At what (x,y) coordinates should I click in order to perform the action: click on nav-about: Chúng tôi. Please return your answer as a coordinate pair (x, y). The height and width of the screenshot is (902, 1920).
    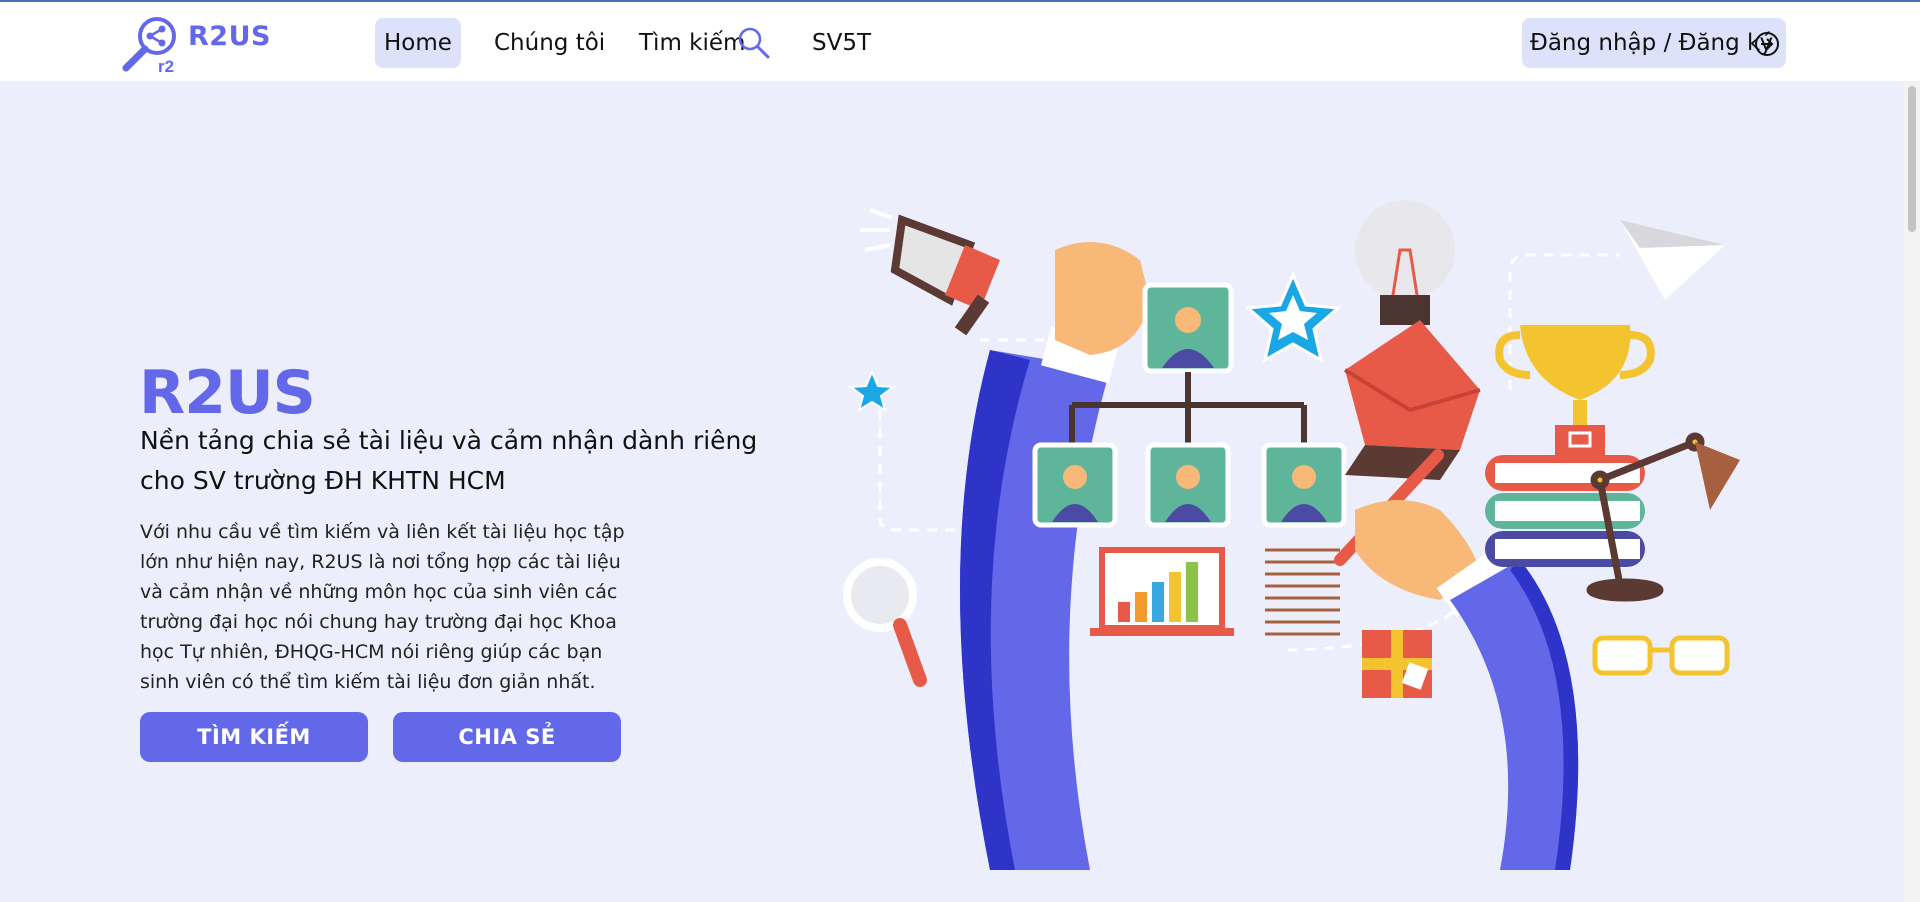
    Looking at the image, I should click on (549, 43).